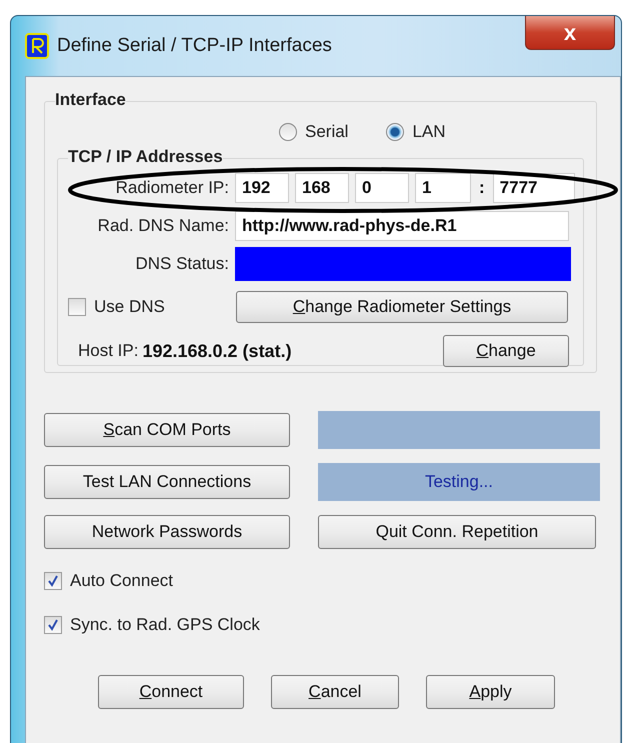  What do you see at coordinates (322, 188) in the screenshot?
I see `ip-octet-field: 168` at bounding box center [322, 188].